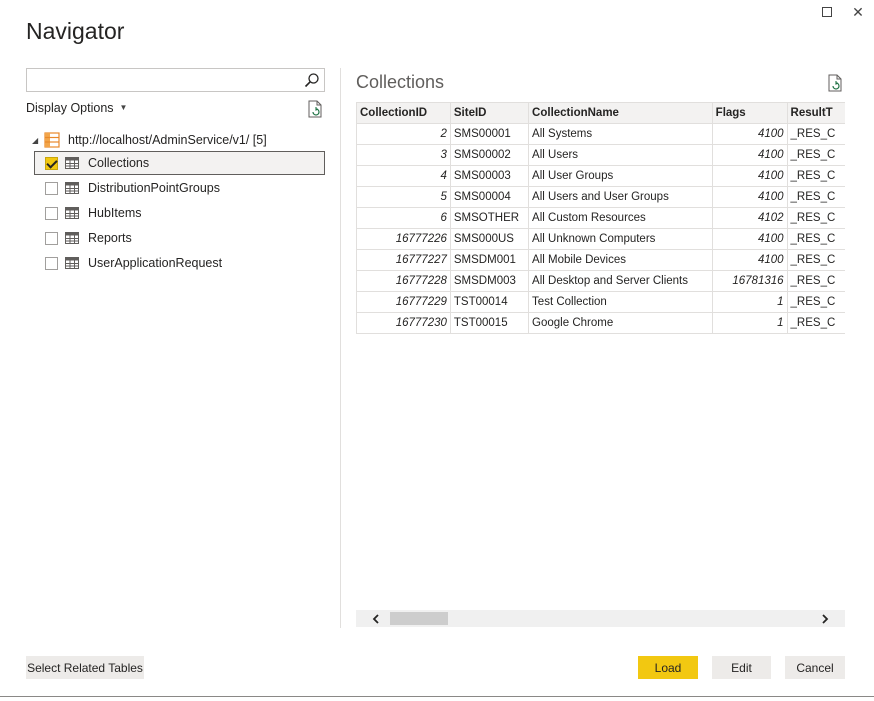 The width and height of the screenshot is (874, 701). I want to click on table-cell: 16777229, so click(403, 302).